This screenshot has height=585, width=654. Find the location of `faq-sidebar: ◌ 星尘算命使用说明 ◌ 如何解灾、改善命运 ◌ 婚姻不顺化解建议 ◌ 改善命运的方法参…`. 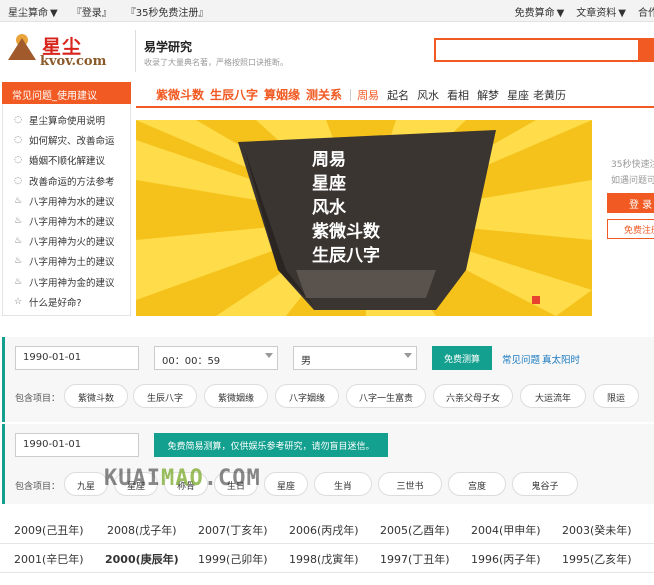

faq-sidebar: ◌ 星尘算命使用说明 ◌ 如何解灾、改善命运 ◌ 婚姻不顺化解建议 ◌ 改善命运的方法参… is located at coordinates (66, 210).